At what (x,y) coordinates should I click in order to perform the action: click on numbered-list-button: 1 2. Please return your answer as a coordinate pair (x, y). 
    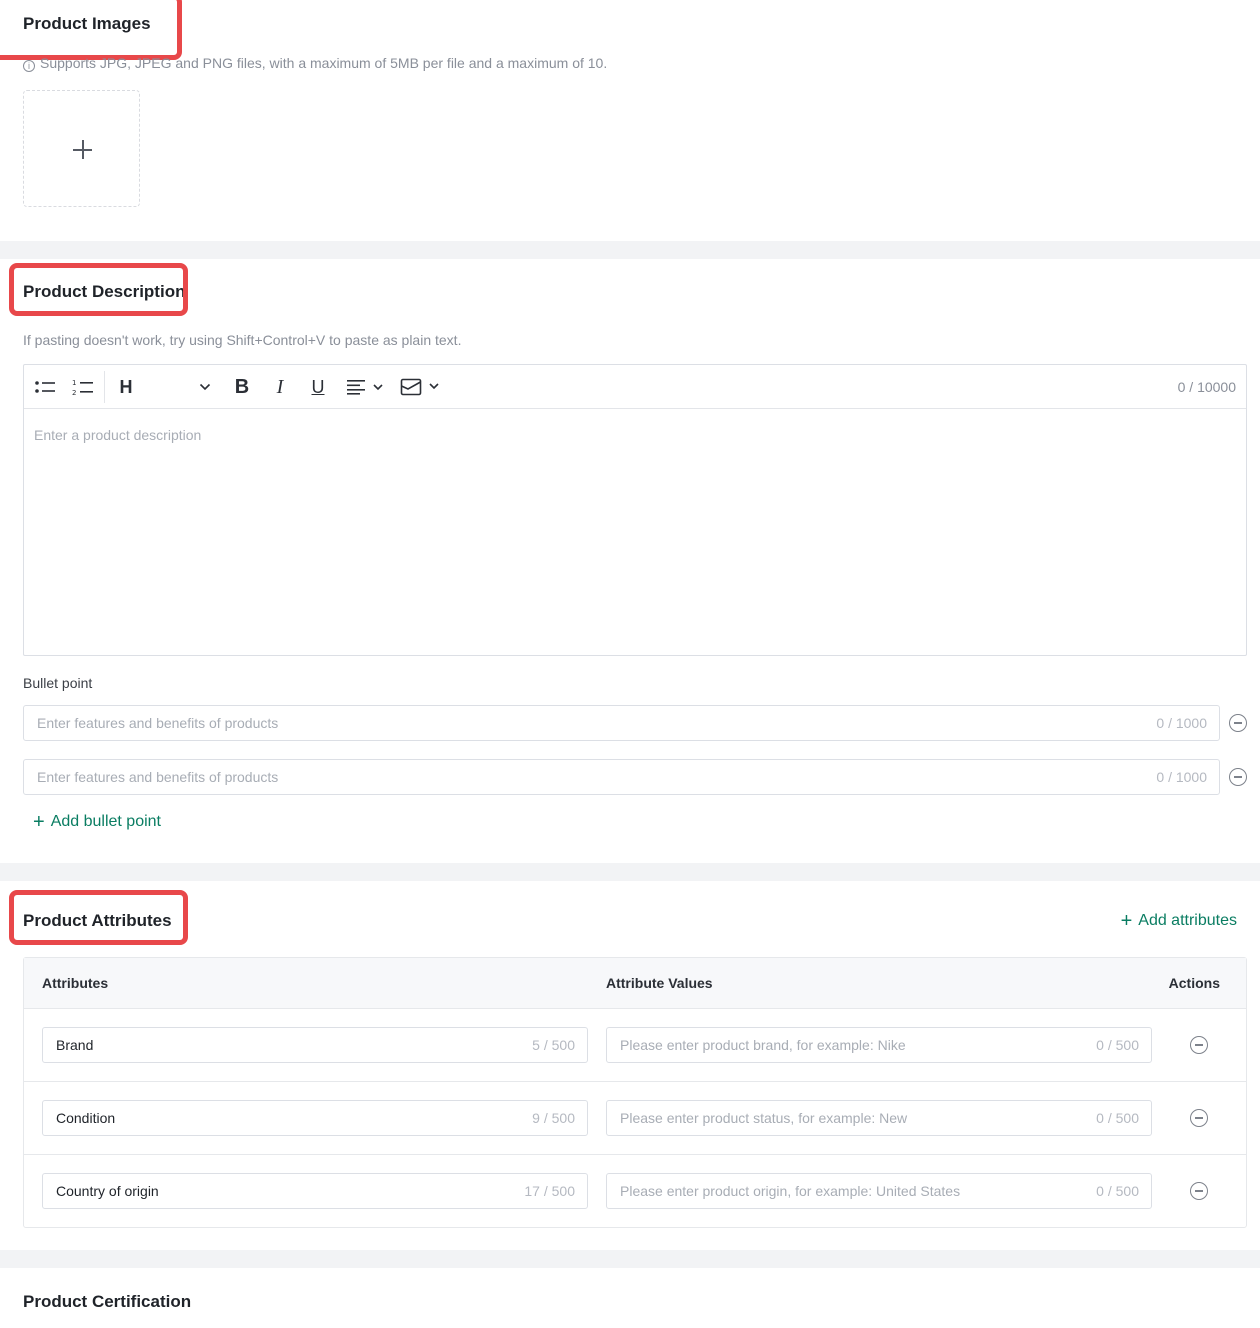
    Looking at the image, I should click on (83, 387).